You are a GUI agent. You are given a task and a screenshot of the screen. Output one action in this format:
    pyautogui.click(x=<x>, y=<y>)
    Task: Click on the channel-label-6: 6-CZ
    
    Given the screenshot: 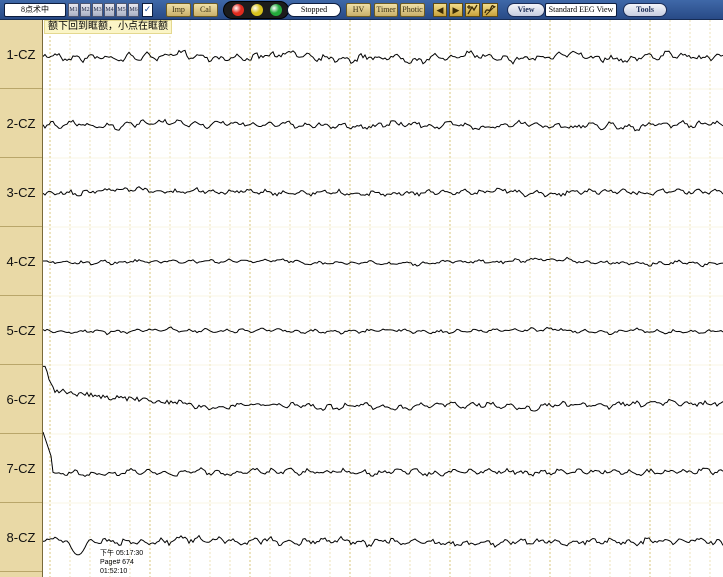 What is the action you would take?
    pyautogui.click(x=21, y=399)
    